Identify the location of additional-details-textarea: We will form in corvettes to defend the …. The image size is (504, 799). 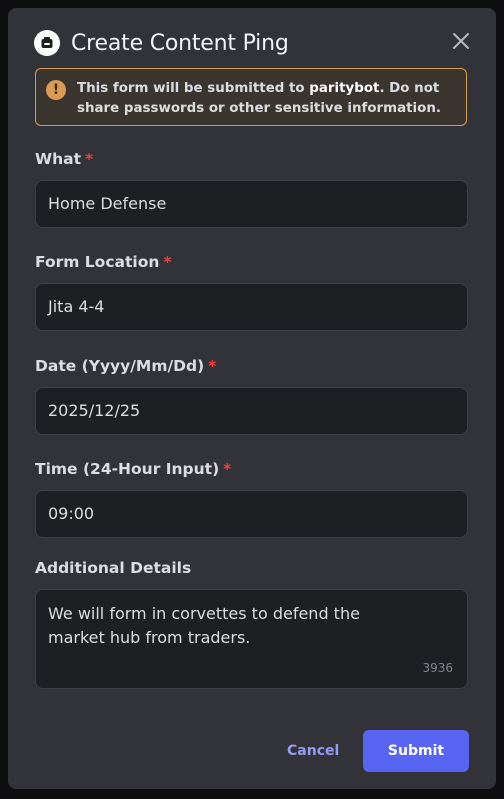
(251, 639).